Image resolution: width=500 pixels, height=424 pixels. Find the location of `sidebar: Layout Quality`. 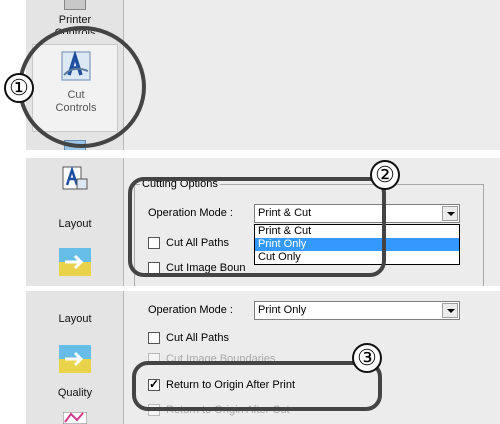

sidebar: Layout Quality is located at coordinates (75, 357).